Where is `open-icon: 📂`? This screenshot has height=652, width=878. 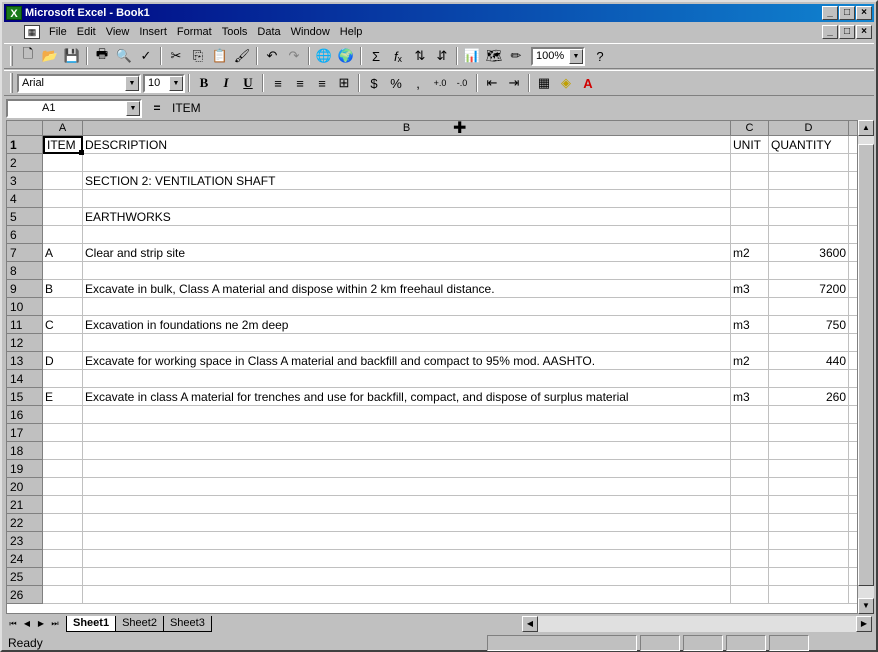
open-icon: 📂 is located at coordinates (50, 56).